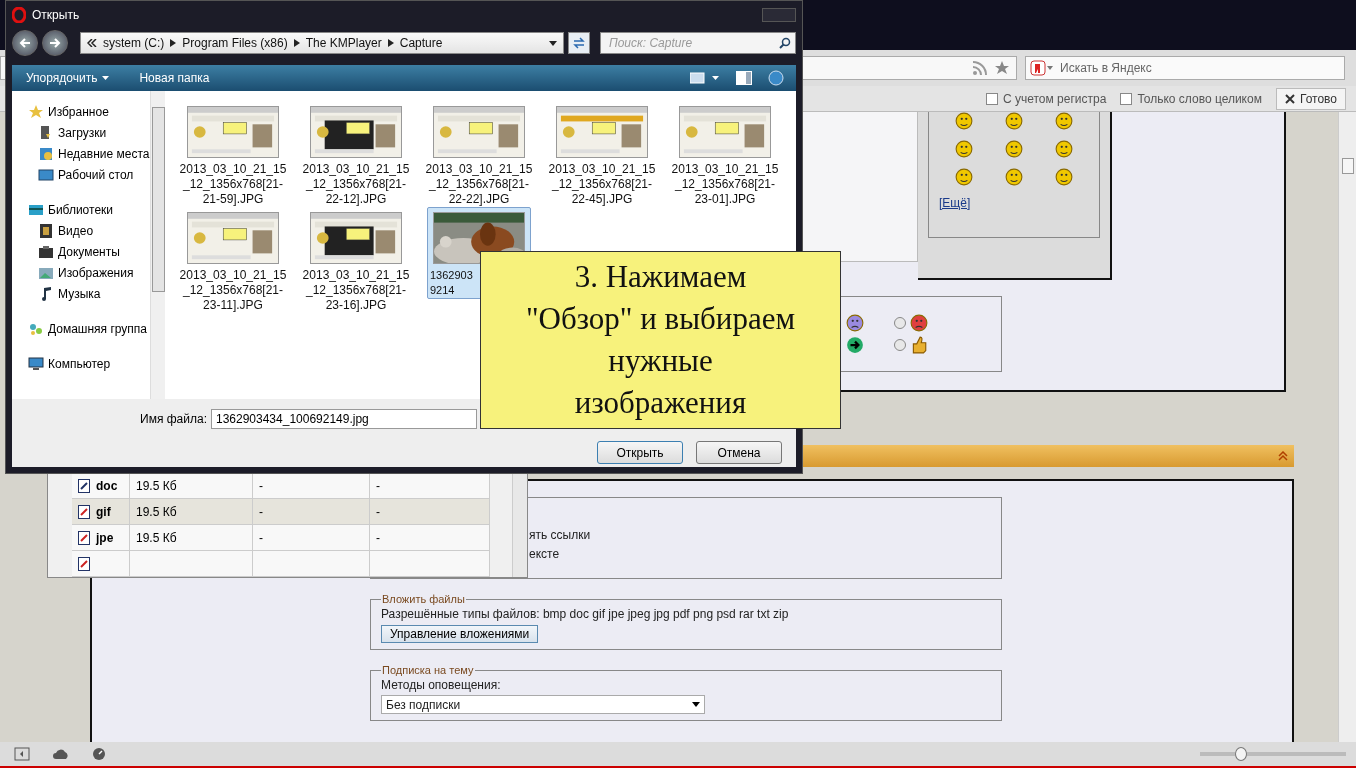 The width and height of the screenshot is (1356, 768). What do you see at coordinates (725, 154) in the screenshot?
I see `file-item: 2013_03_10_21_15 _12_1356x768[21- 23-01].JPG` at bounding box center [725, 154].